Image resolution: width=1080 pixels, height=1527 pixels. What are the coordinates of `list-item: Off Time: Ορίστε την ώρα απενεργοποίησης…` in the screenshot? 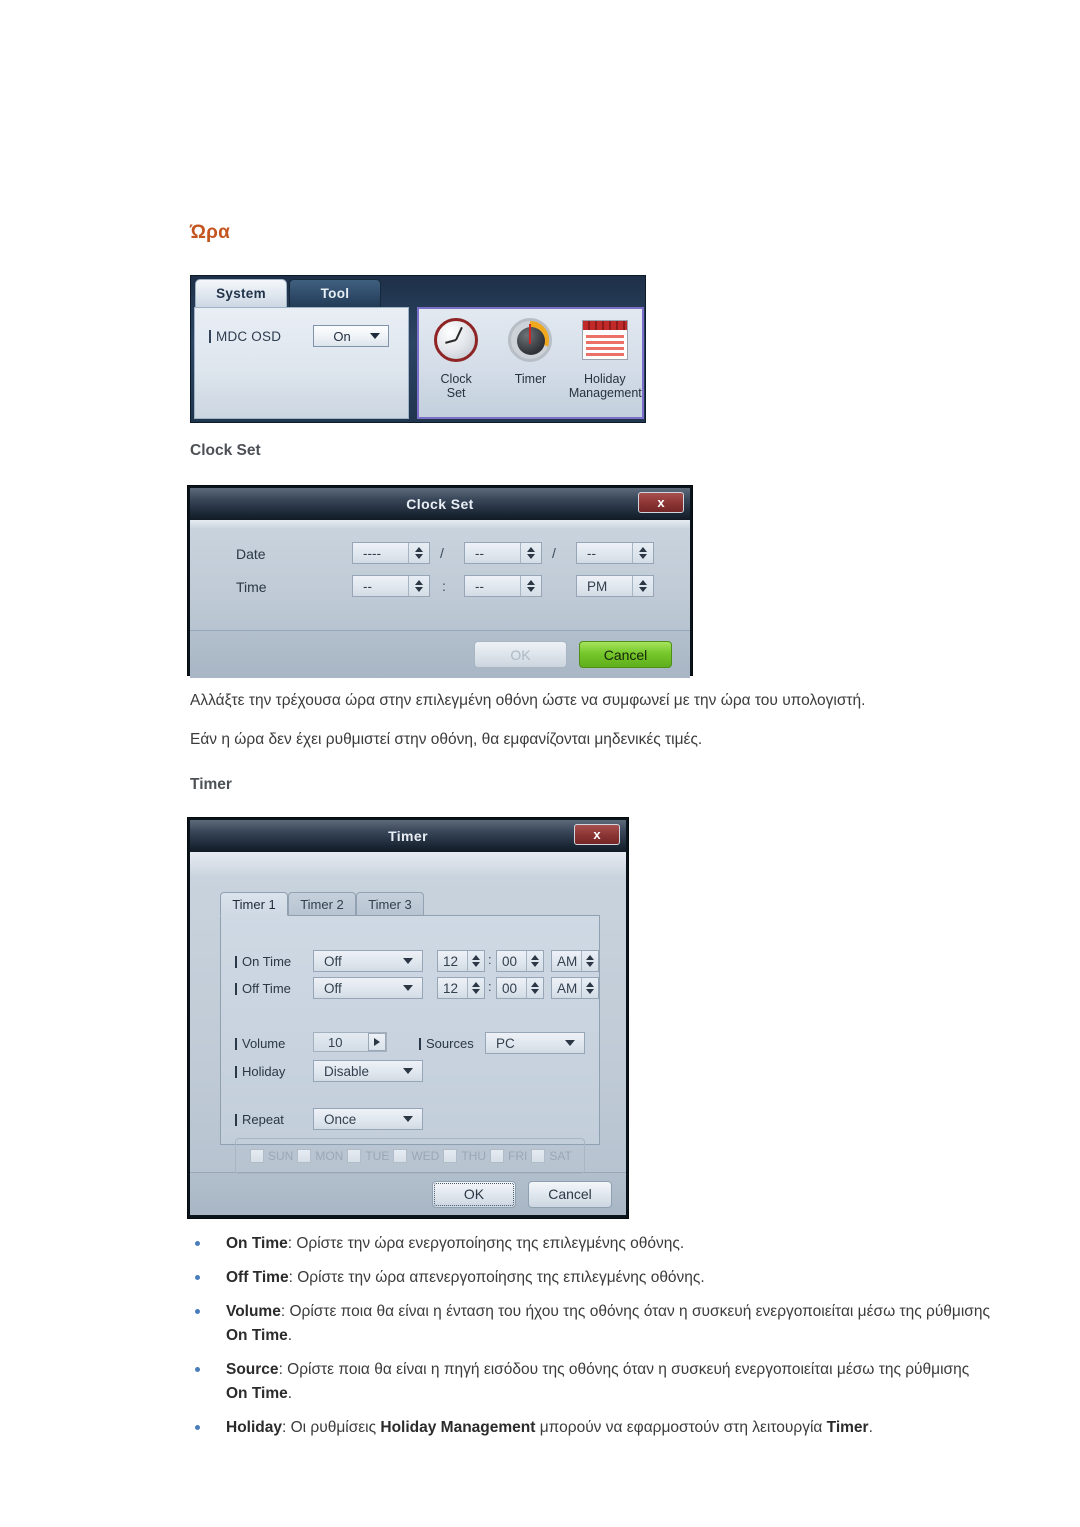 It's located at (590, 1278).